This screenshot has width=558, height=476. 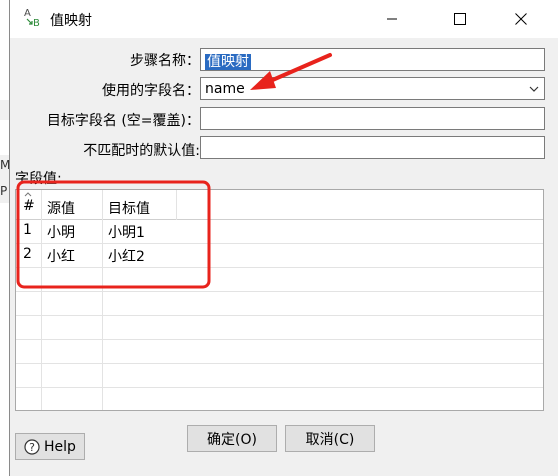 I want to click on arrow-shaft, so click(x=299, y=68).